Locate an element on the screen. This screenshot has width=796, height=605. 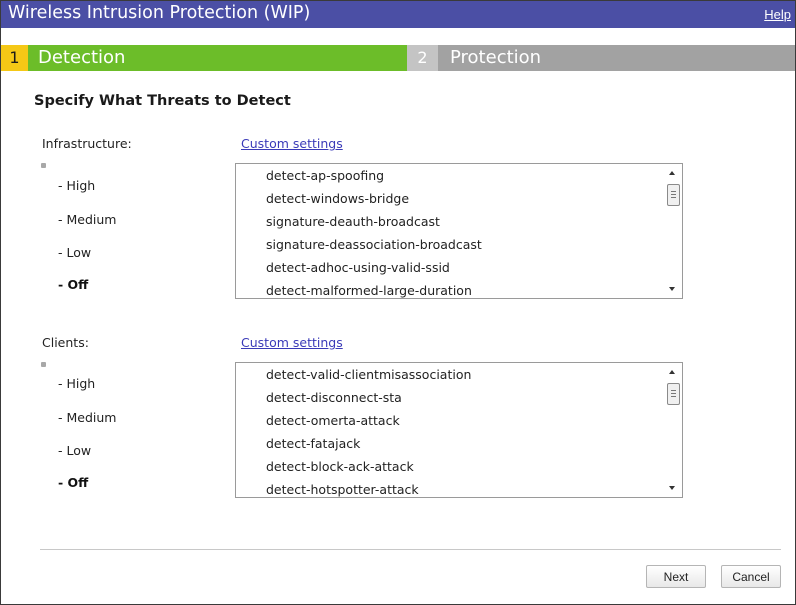
clients-level-low: - Low is located at coordinates (74, 450).